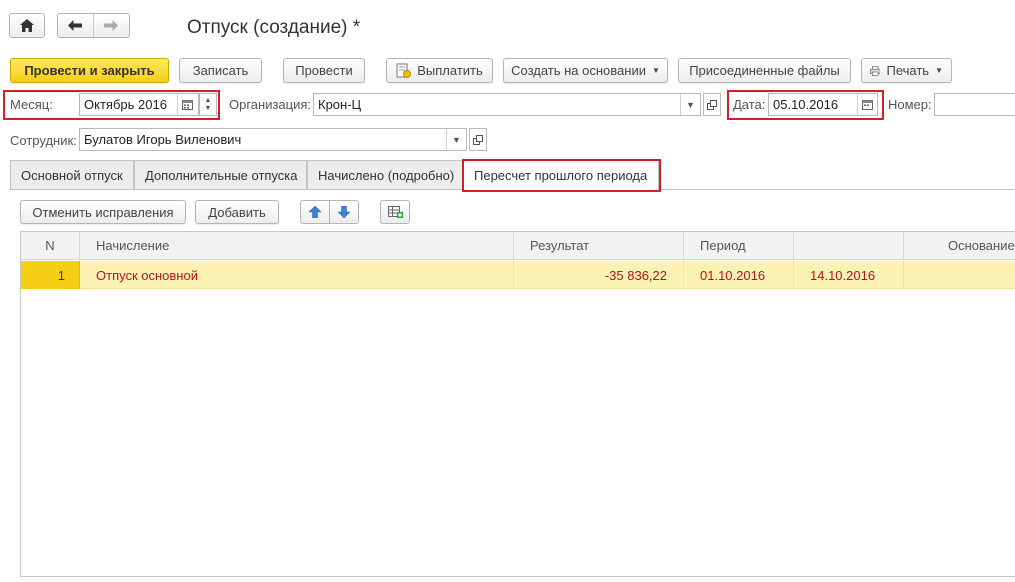 The height and width of the screenshot is (582, 1015). What do you see at coordinates (959, 246) in the screenshot?
I see `column-header-basis: Основание` at bounding box center [959, 246].